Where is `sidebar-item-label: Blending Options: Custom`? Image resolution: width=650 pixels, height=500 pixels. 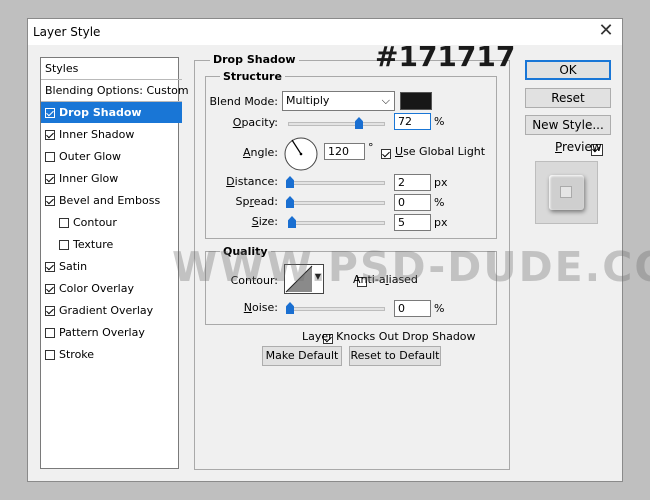 sidebar-item-label: Blending Options: Custom is located at coordinates (117, 90).